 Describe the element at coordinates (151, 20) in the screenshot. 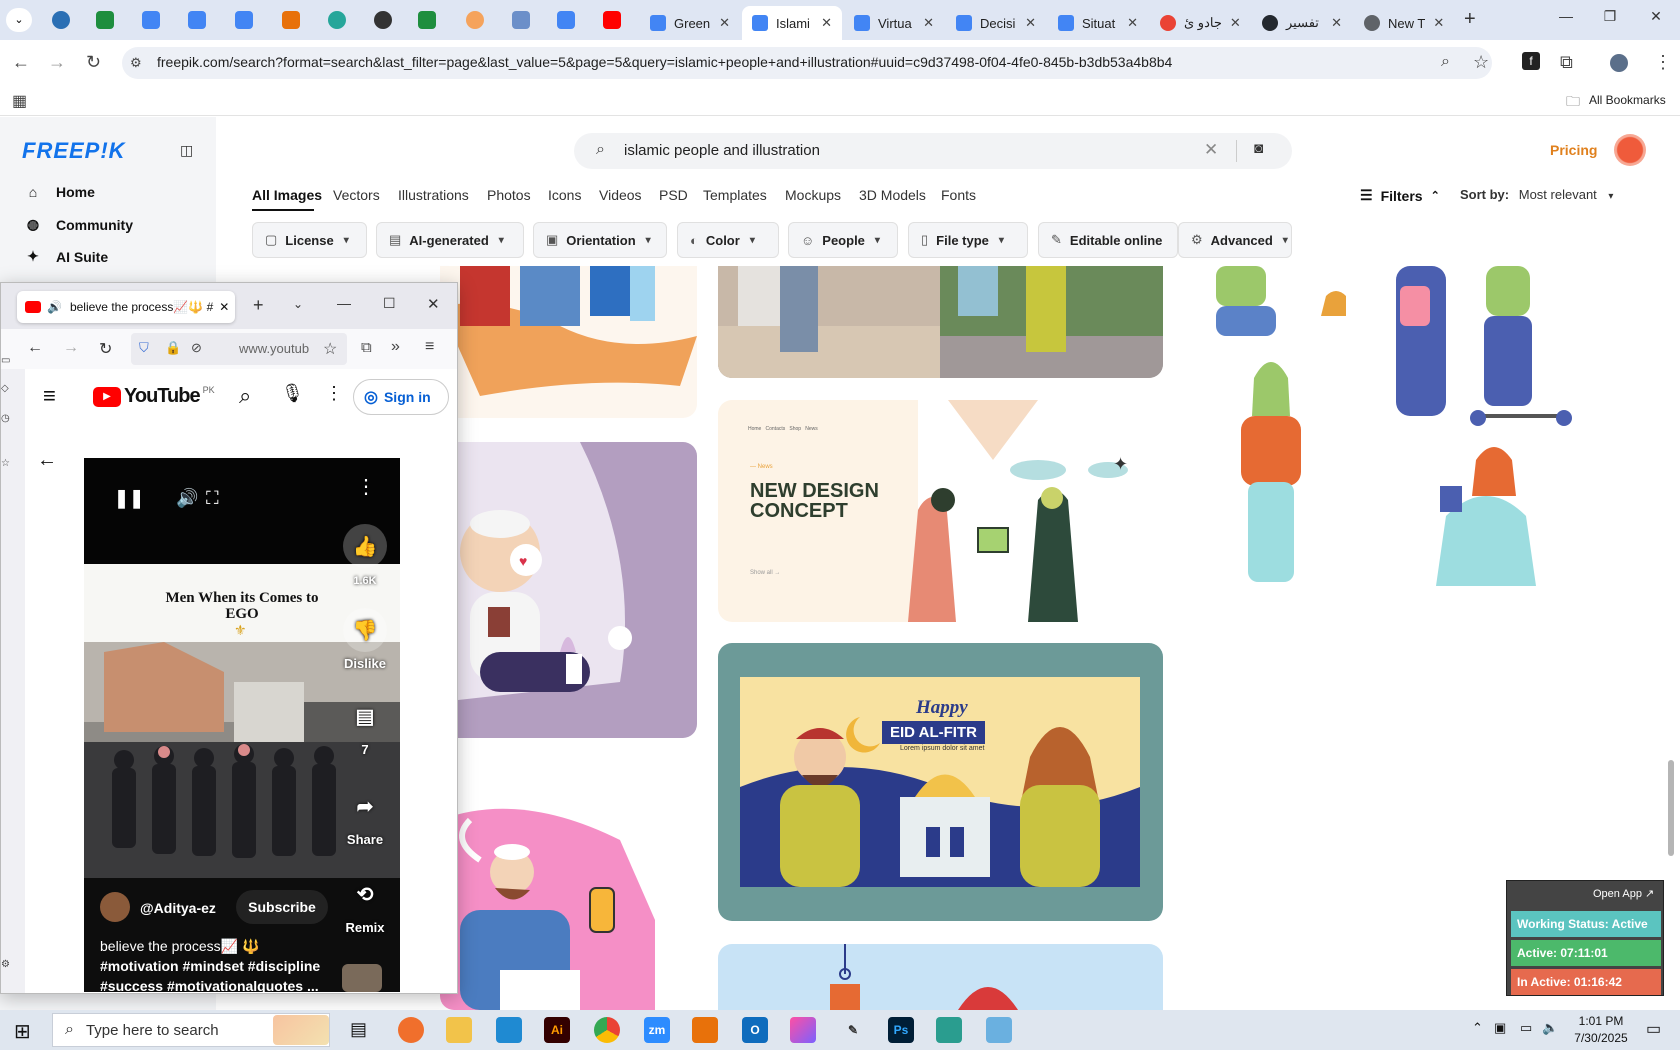

I see `pinned-tab-docs-icon` at that location.